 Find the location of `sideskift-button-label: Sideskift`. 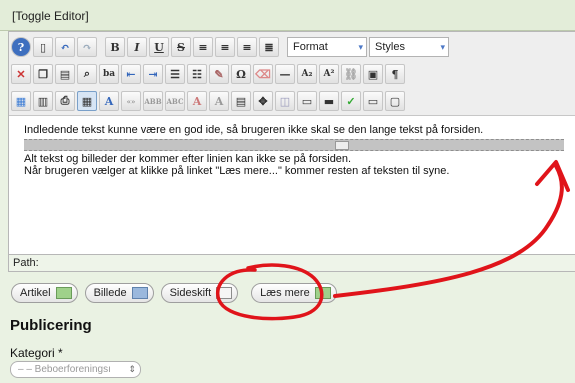

sideskift-button-label: Sideskift is located at coordinates (190, 293).